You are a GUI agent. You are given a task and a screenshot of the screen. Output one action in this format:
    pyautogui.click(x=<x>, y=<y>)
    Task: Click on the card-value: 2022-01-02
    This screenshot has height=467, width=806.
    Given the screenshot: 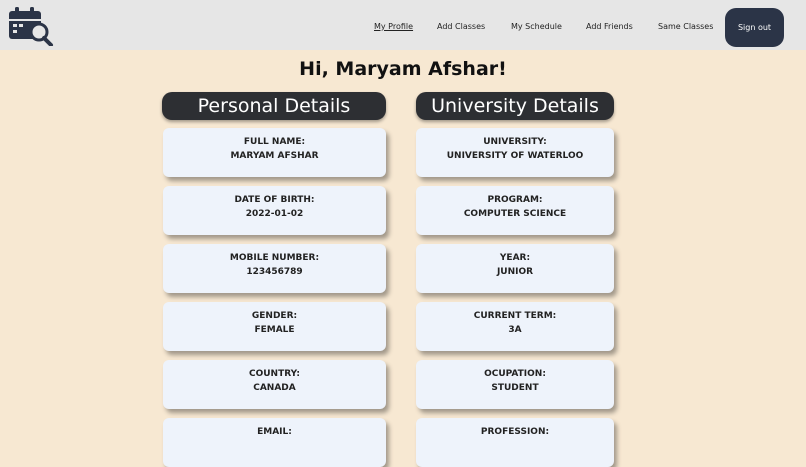 What is the action you would take?
    pyautogui.click(x=274, y=214)
    